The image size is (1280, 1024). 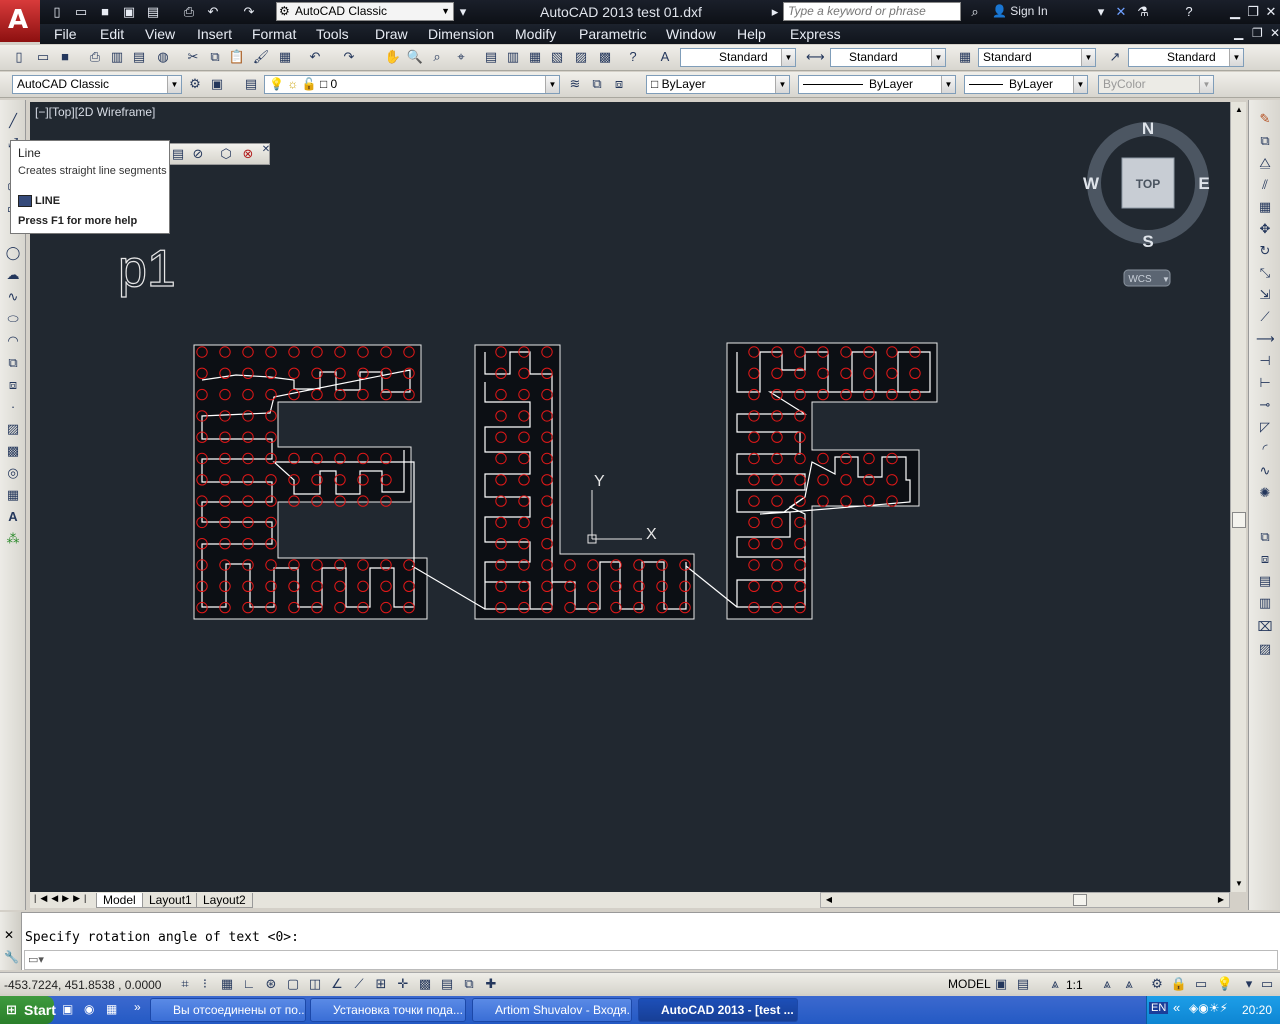 What do you see at coordinates (718, 84) in the screenshot?
I see `color-select: □ ByLayer ▼` at bounding box center [718, 84].